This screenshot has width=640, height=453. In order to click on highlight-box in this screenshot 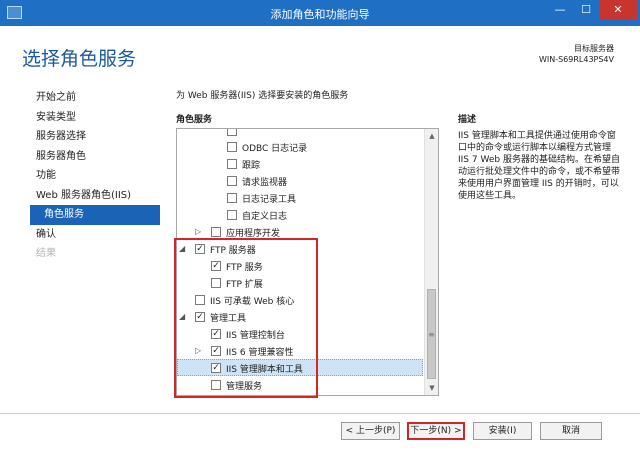, I will do `click(246, 318)`.